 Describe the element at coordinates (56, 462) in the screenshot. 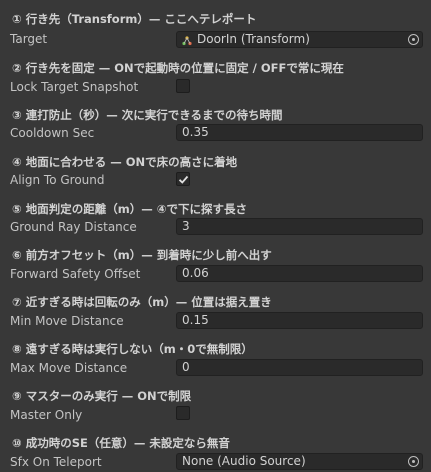

I see `sfx-on-teleport-label: Sfx On Teleport` at that location.